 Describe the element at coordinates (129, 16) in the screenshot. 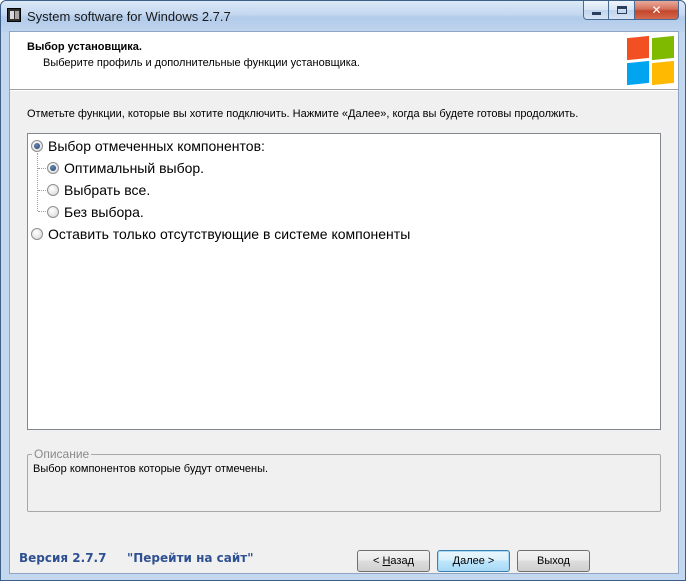

I see `window-title: System software for Windows 2.7.7` at that location.